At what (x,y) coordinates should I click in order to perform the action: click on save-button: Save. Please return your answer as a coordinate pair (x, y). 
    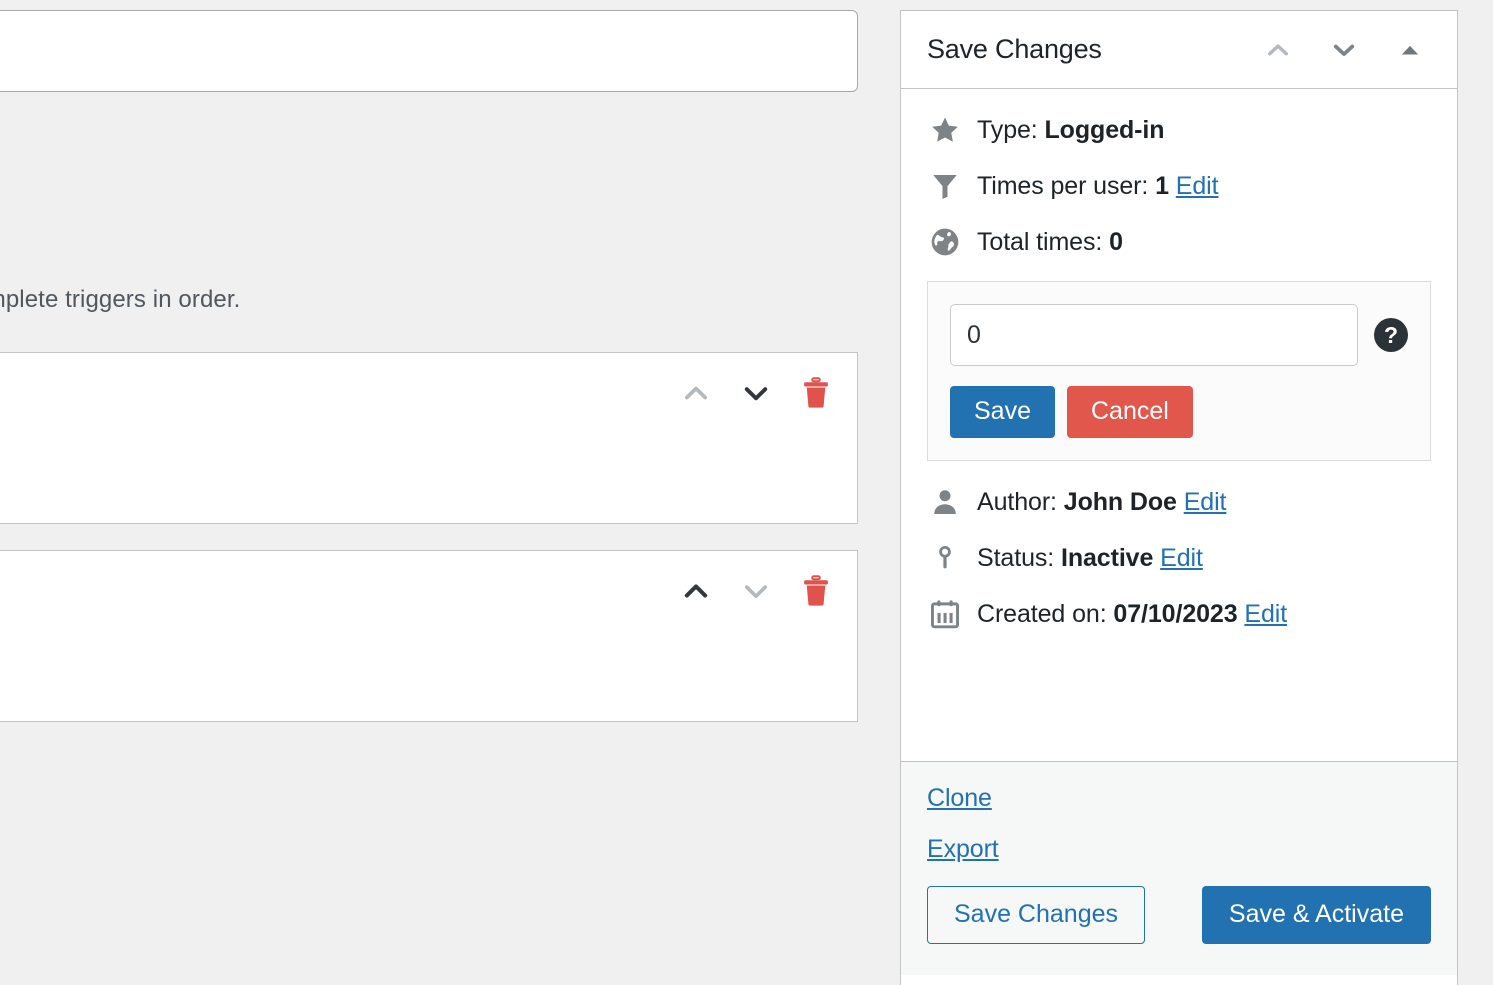
    Looking at the image, I should click on (1002, 412).